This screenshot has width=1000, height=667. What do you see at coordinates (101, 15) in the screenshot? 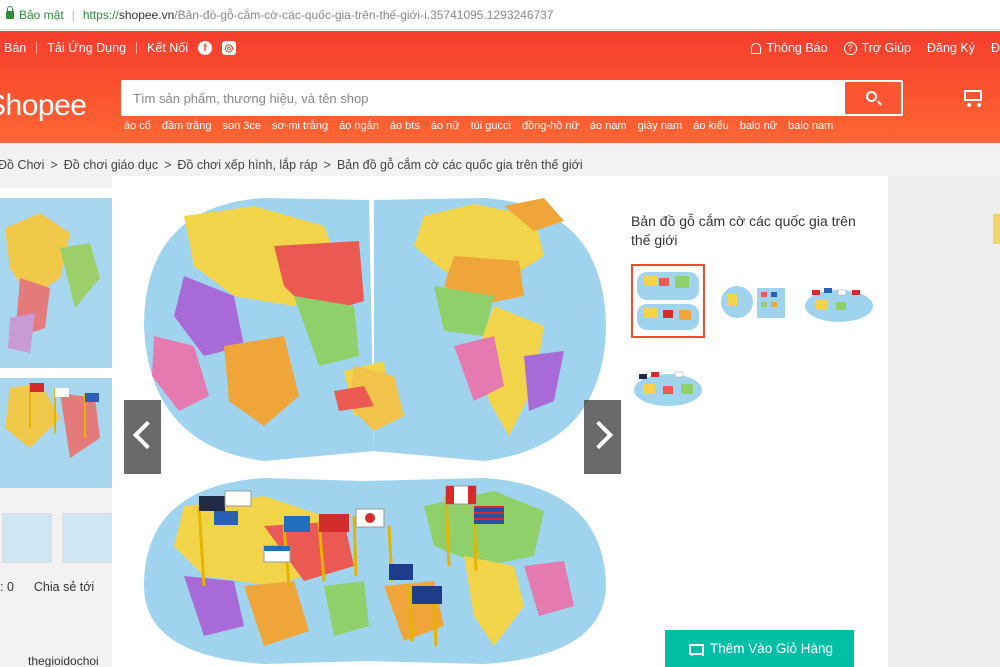
I see `url-scheme: https://` at bounding box center [101, 15].